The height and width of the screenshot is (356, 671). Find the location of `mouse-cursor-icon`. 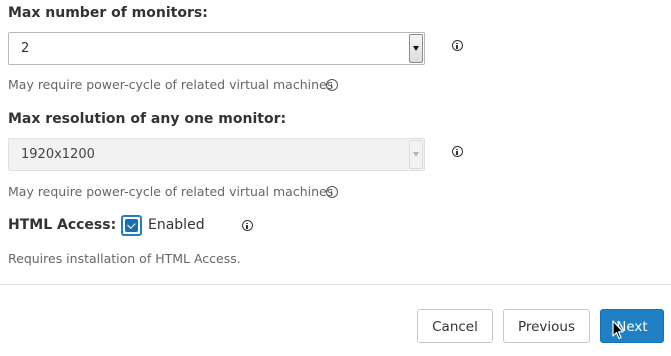

mouse-cursor-icon is located at coordinates (618, 330).